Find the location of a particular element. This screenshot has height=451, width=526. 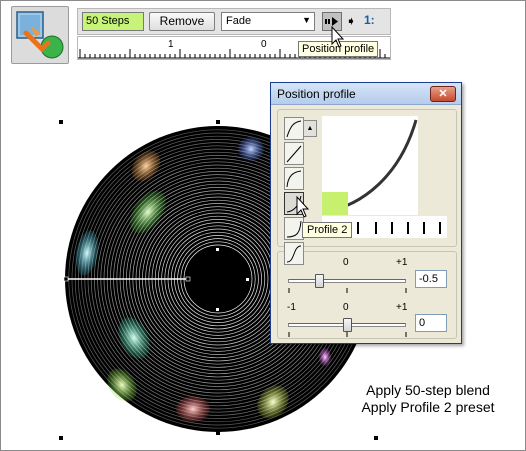

caption-line-2: Apply Profile 2 preset is located at coordinates (428, 407).